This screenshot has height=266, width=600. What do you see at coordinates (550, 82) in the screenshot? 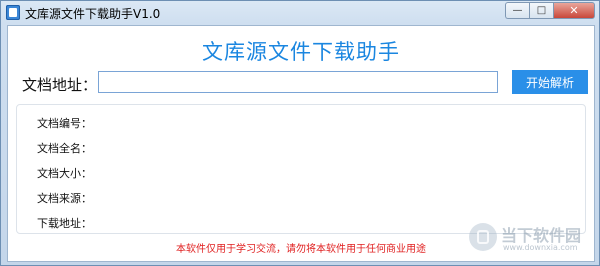
I see `start-parse-button: 开始解析` at bounding box center [550, 82].